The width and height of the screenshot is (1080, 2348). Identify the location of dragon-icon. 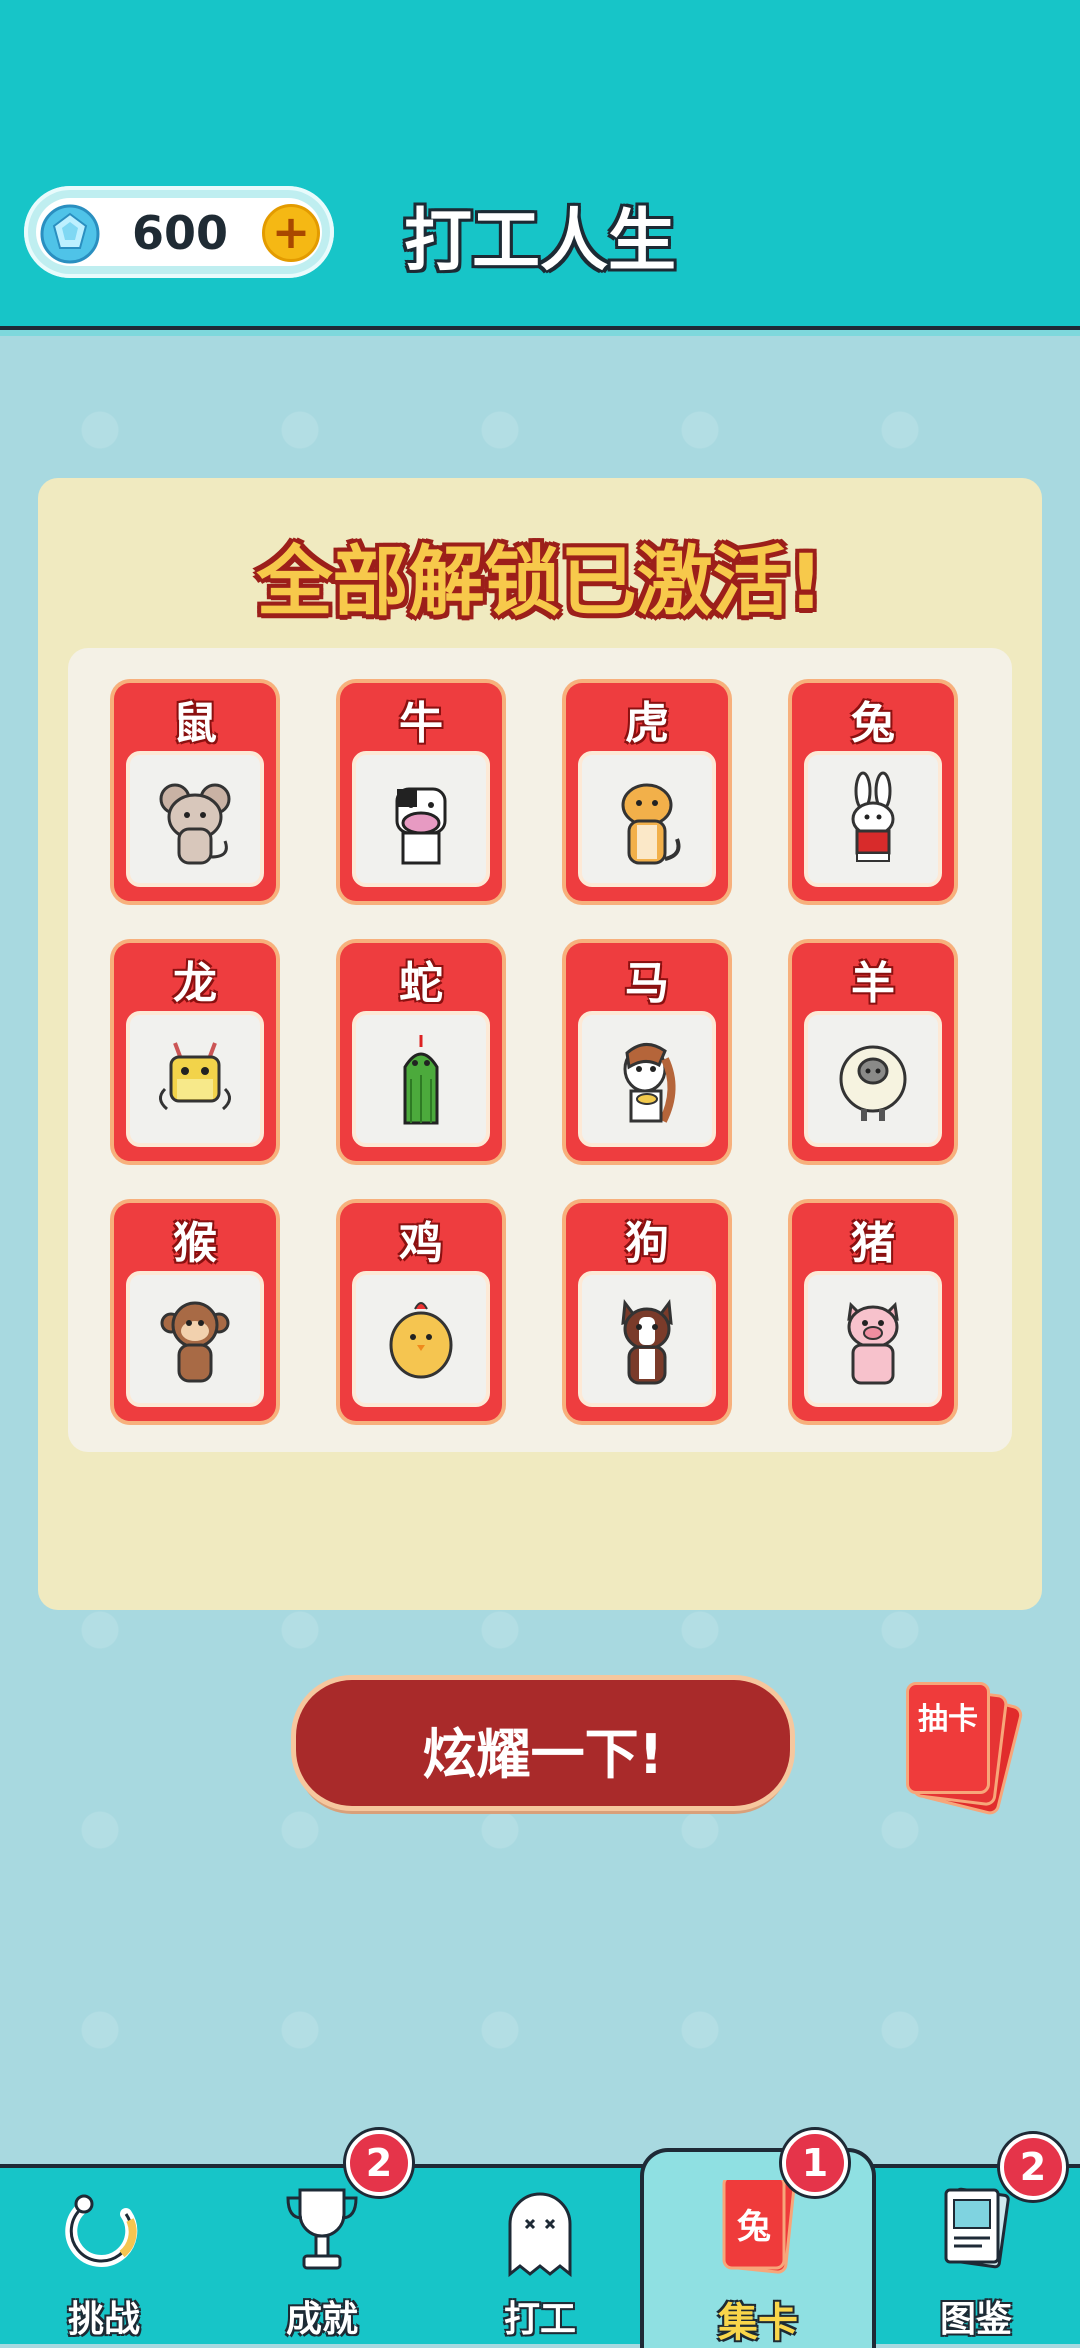
(195, 1079).